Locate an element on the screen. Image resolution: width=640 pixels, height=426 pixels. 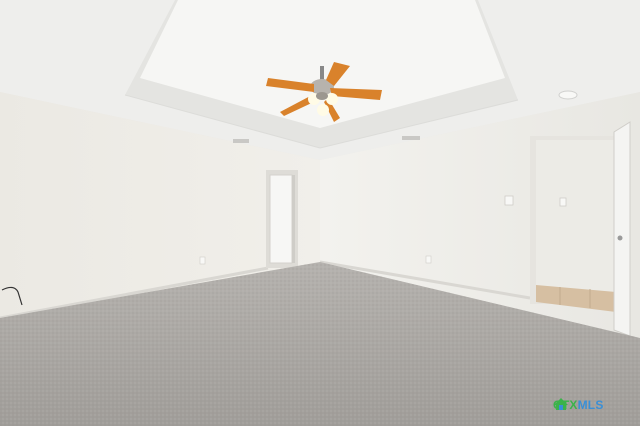
watermark-brand-right: MLS is located at coordinates (590, 405).